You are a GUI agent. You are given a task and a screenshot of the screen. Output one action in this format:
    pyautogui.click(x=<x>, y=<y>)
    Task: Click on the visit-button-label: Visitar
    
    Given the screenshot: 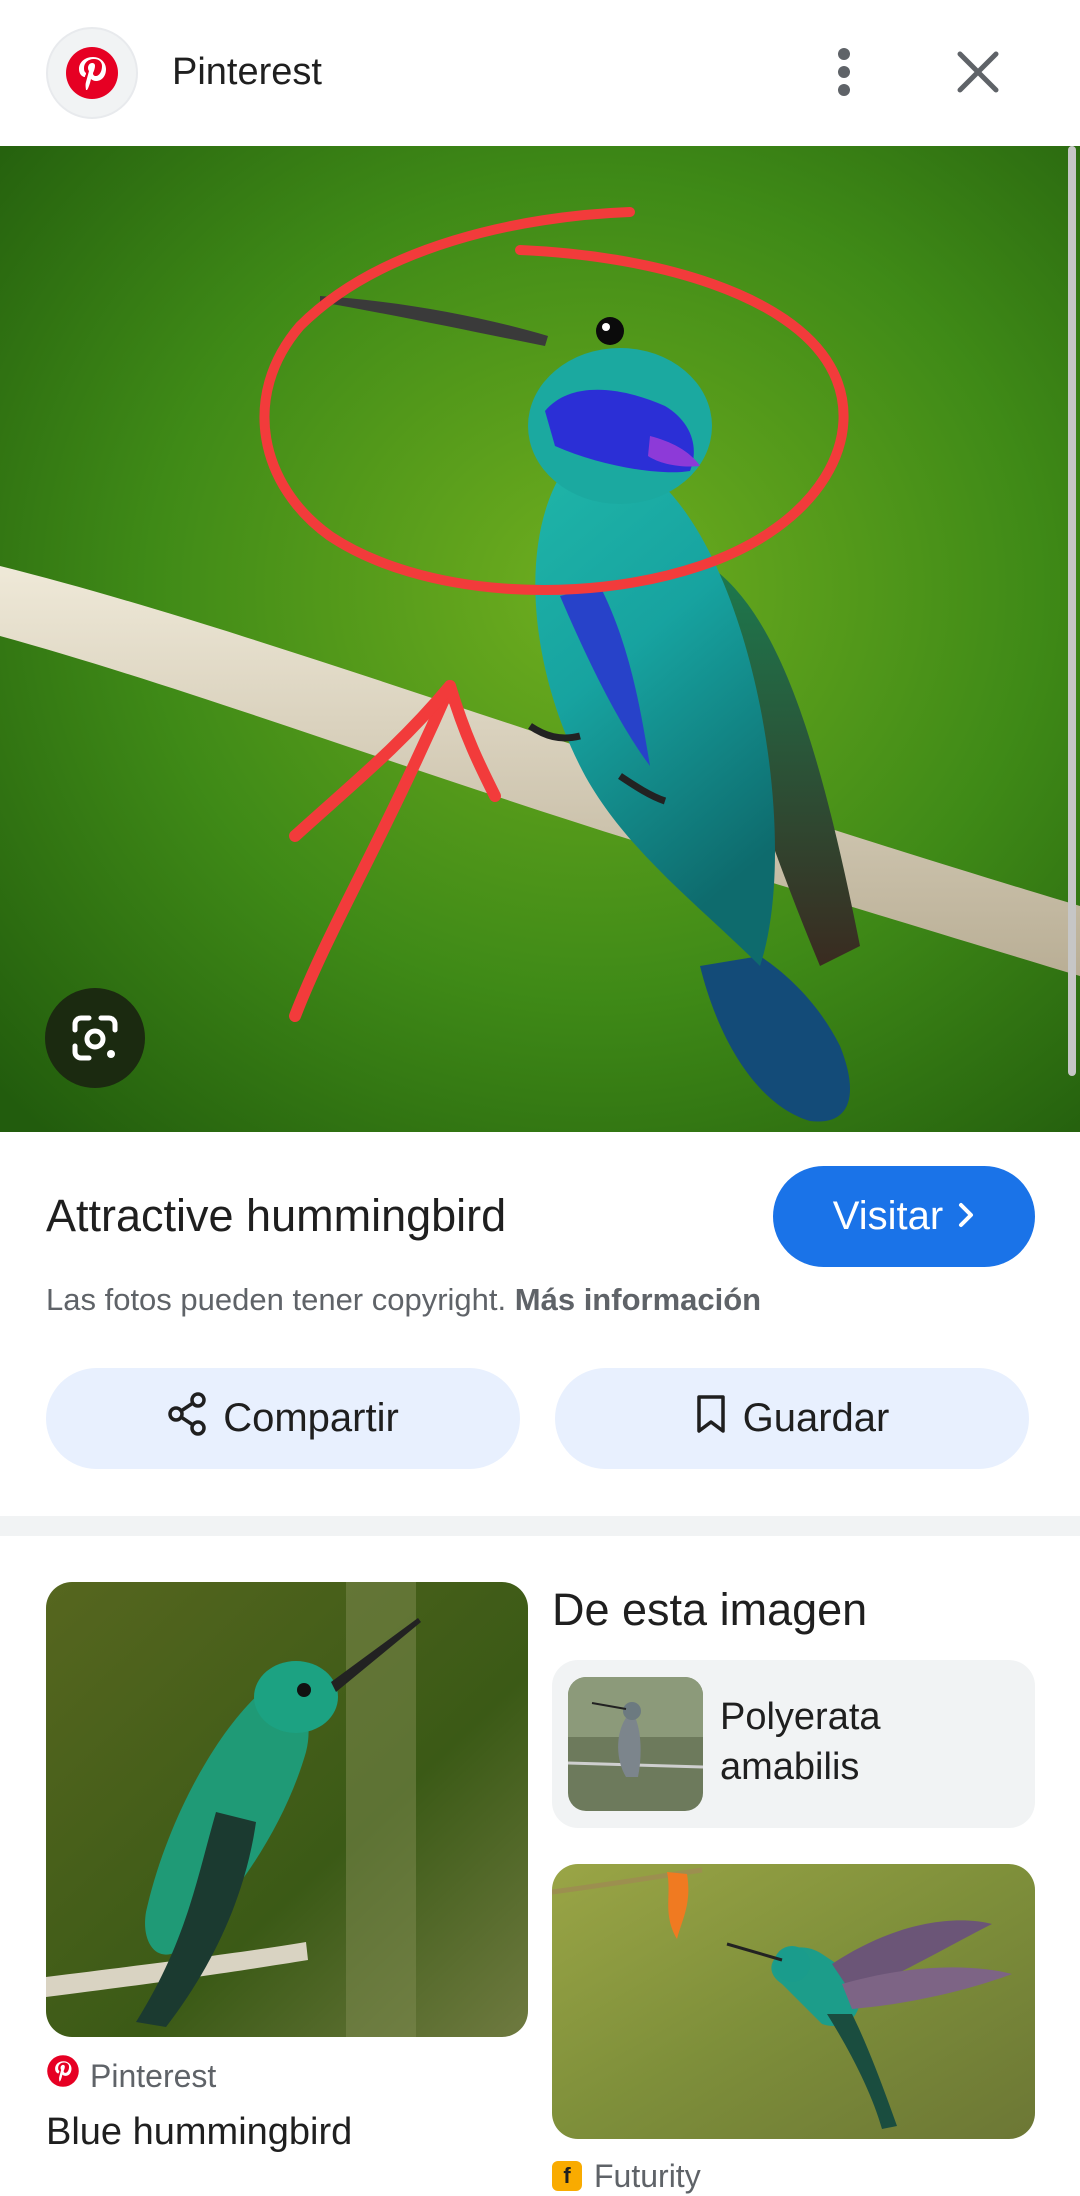 What is the action you would take?
    pyautogui.click(x=888, y=1216)
    